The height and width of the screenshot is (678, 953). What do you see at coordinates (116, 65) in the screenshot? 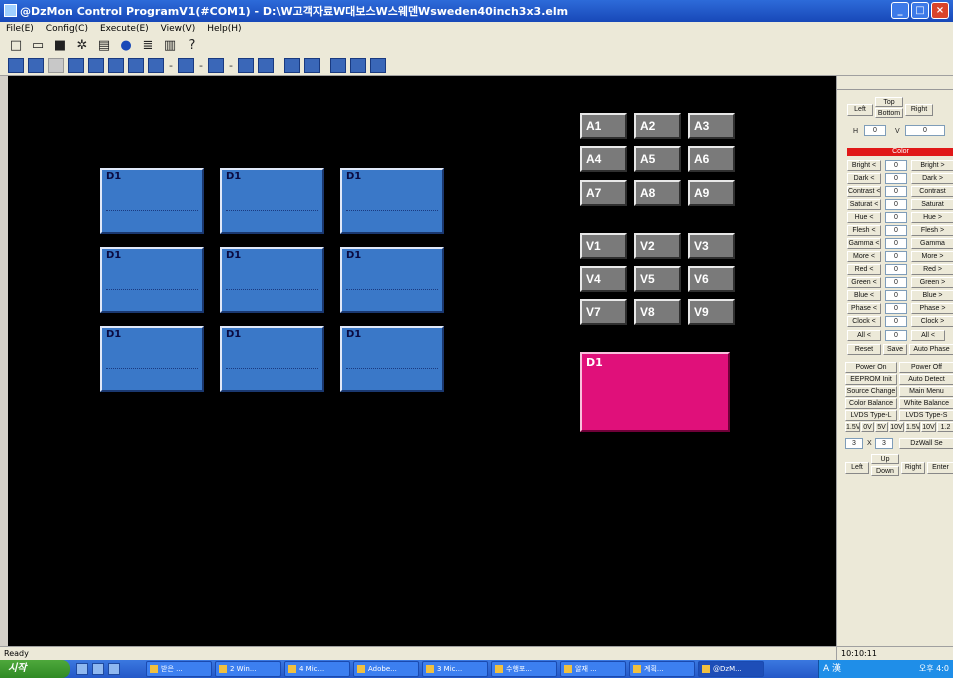
I see `layout-6-icon` at bounding box center [116, 65].